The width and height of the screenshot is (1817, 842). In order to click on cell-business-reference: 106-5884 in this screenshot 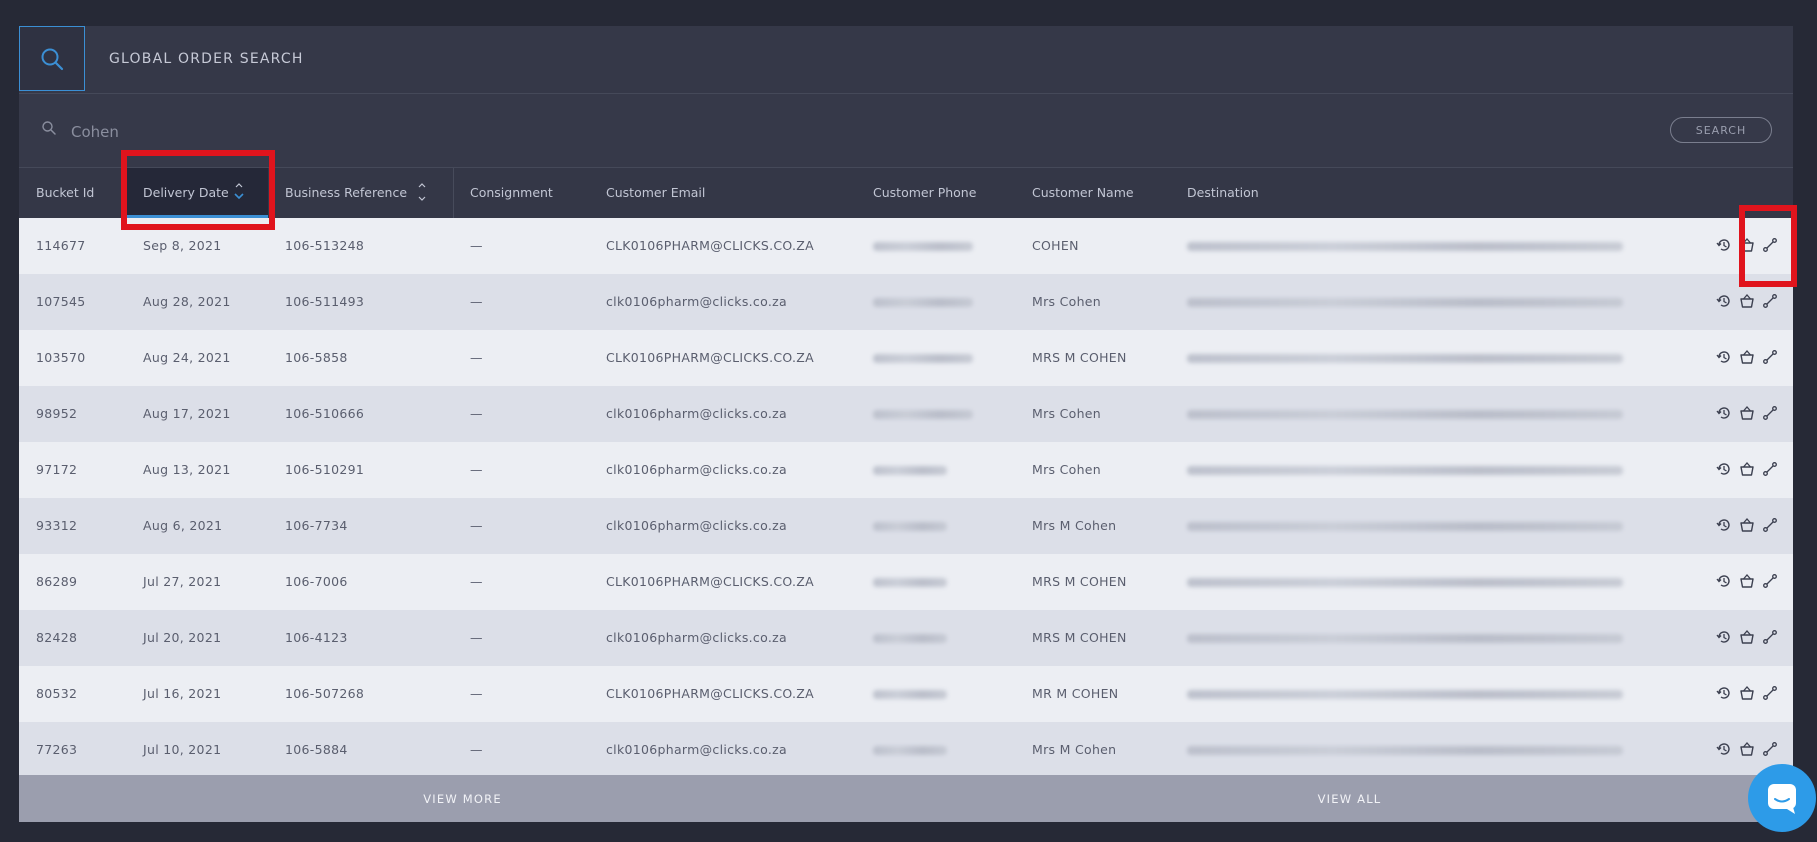, I will do `click(316, 749)`.